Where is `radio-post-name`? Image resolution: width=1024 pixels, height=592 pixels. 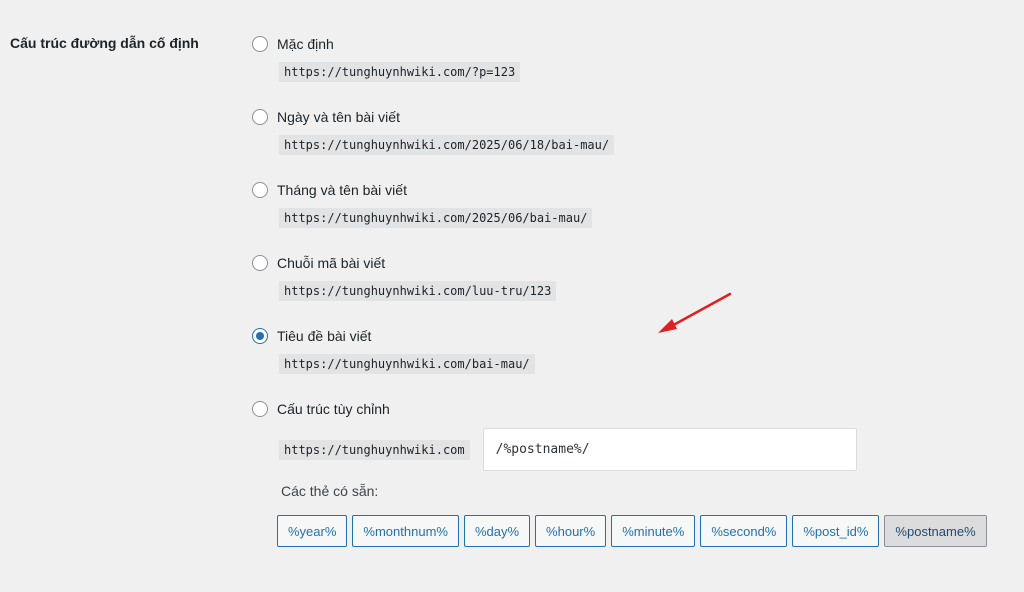
radio-post-name is located at coordinates (260, 336).